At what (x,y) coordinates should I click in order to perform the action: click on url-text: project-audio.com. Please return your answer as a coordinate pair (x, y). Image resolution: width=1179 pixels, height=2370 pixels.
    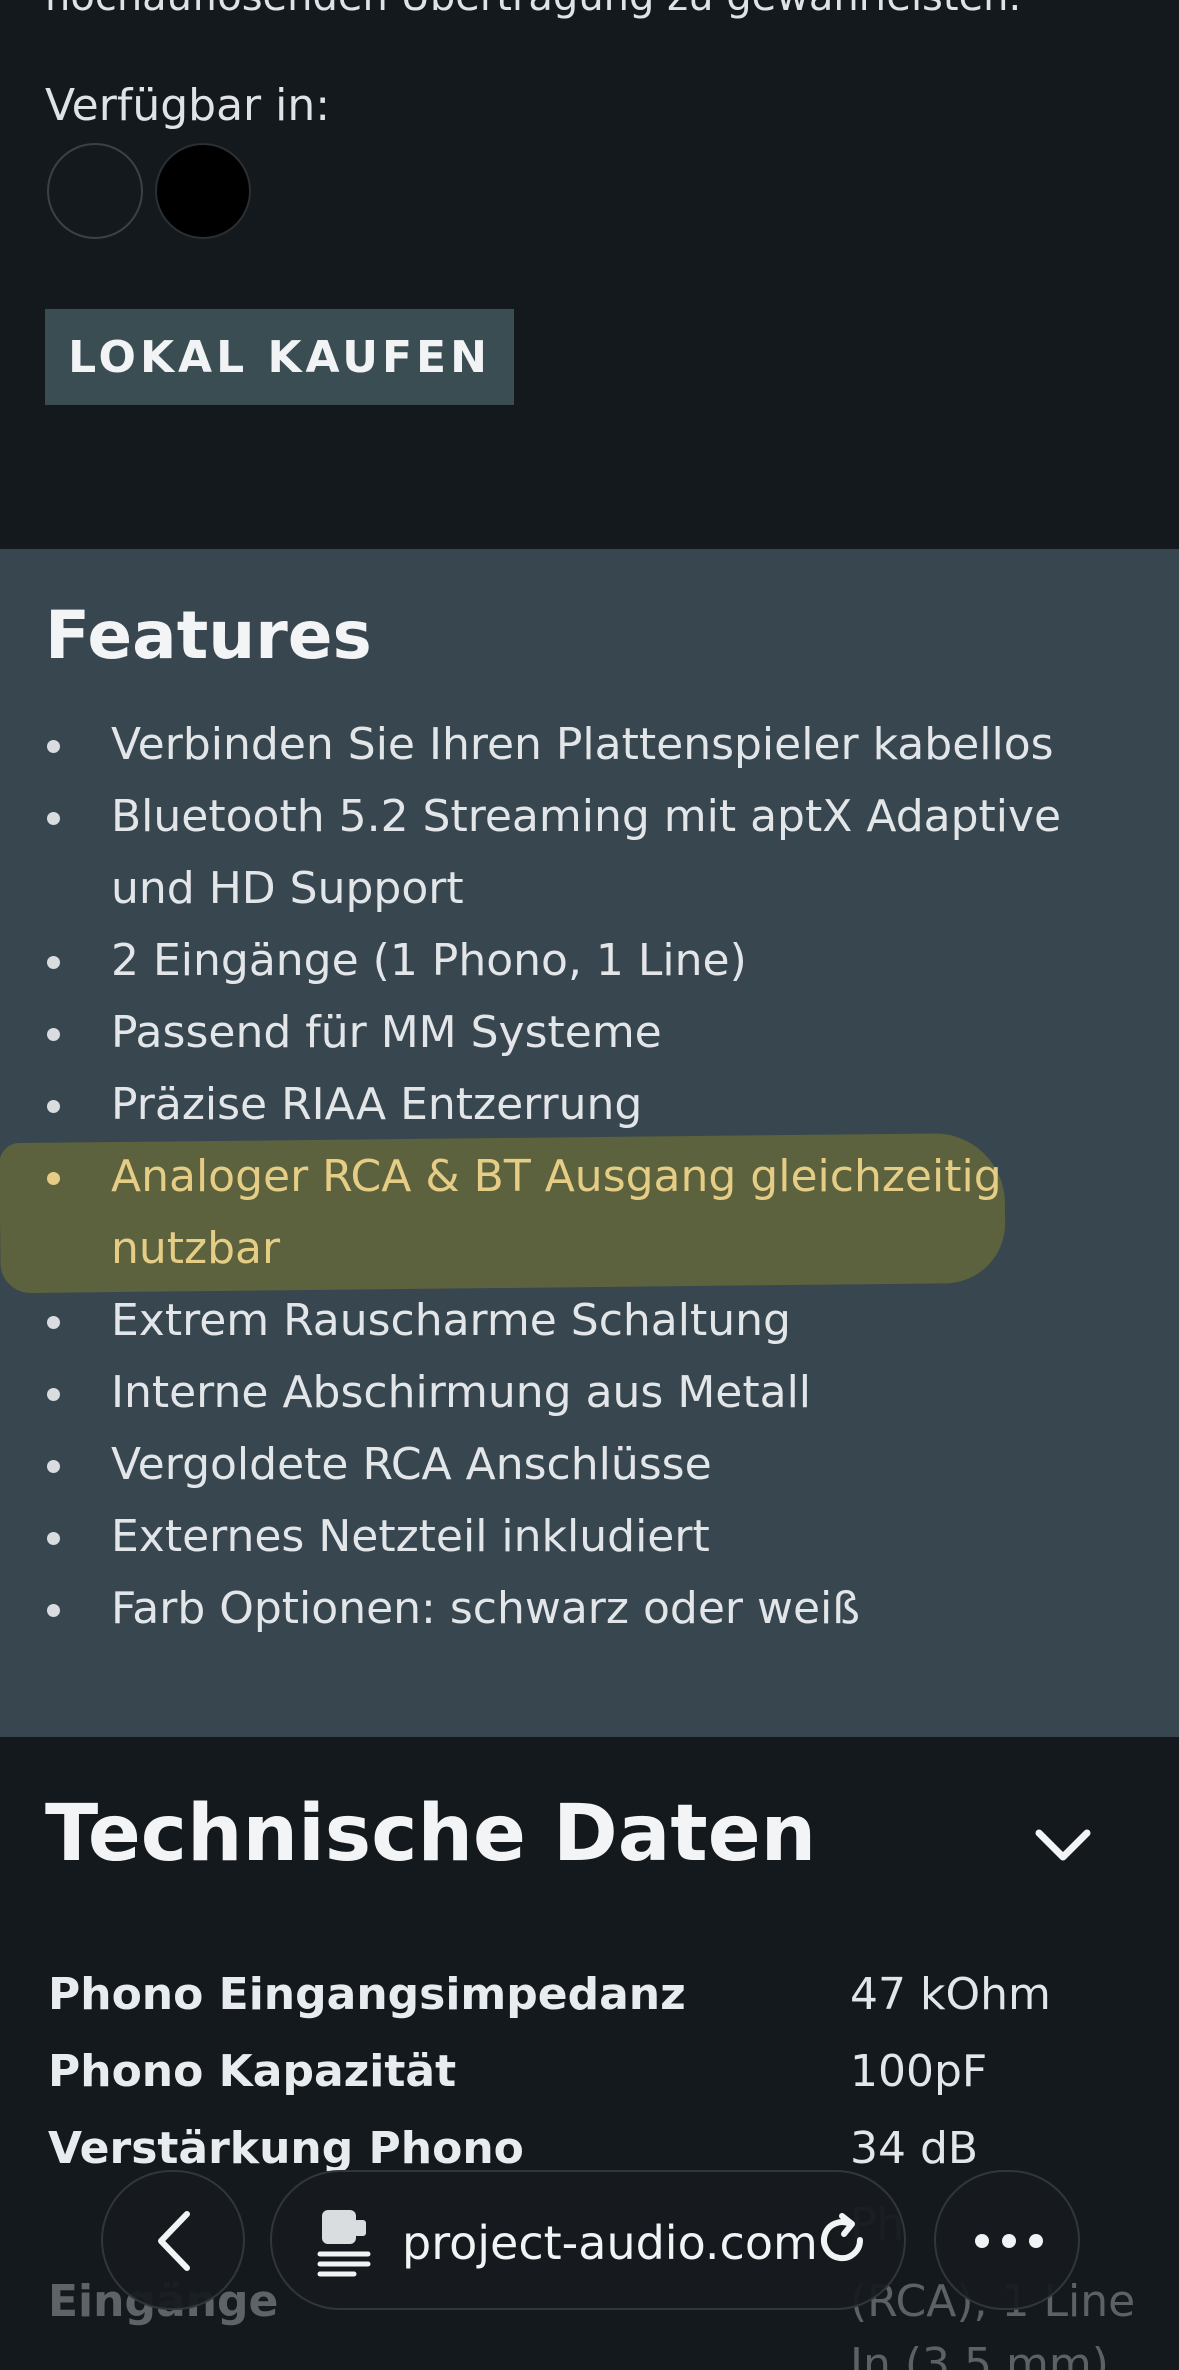
    Looking at the image, I should click on (610, 2243).